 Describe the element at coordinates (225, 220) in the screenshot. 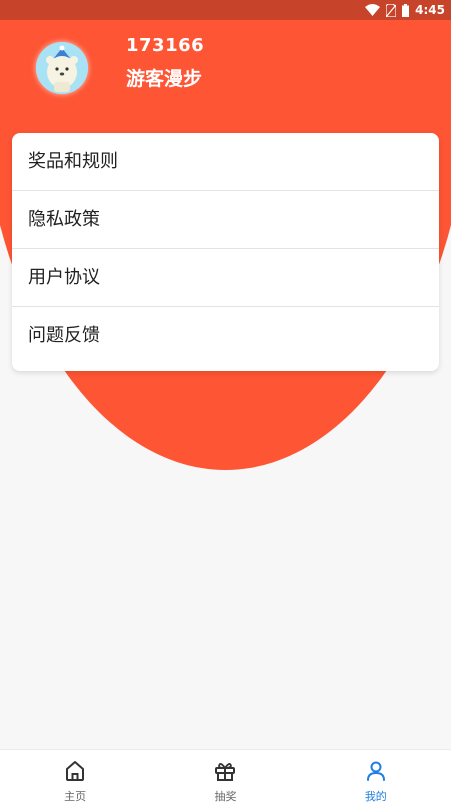

I see `menu-item-privacy-policy: 隐私政策` at that location.